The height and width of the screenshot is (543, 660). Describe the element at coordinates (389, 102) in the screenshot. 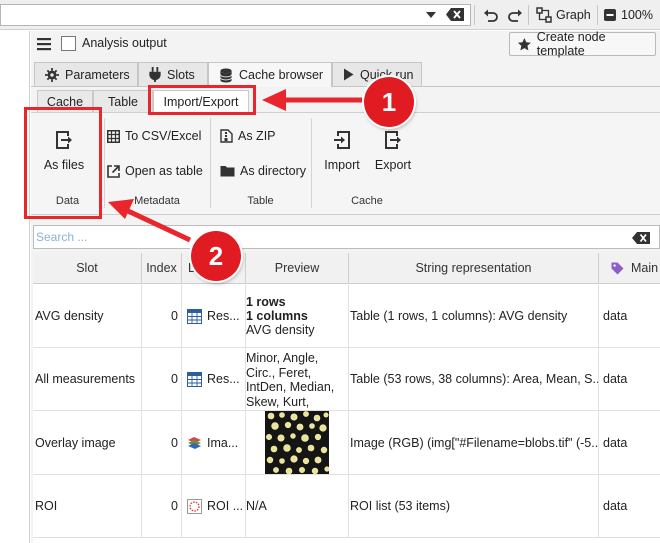

I see `callout-number-one: 1` at that location.